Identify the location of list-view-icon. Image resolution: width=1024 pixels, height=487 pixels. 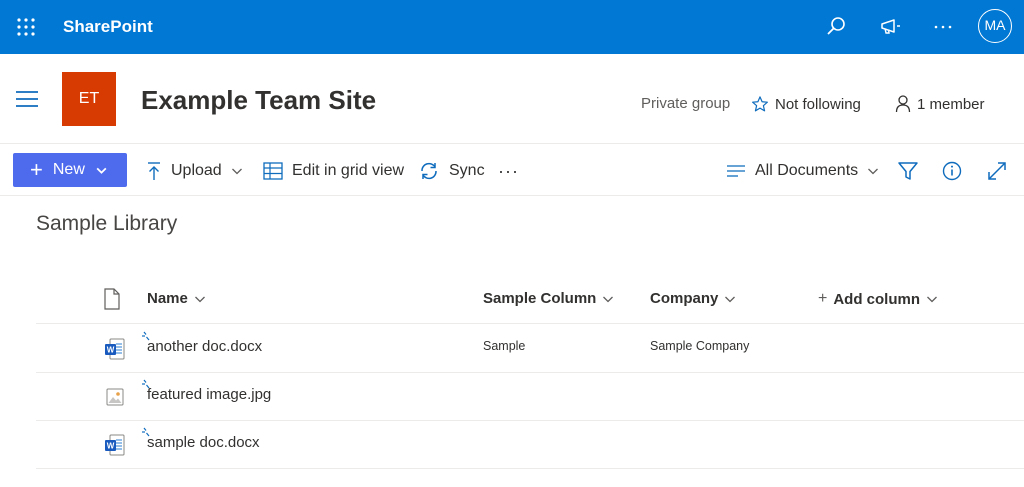
(736, 171).